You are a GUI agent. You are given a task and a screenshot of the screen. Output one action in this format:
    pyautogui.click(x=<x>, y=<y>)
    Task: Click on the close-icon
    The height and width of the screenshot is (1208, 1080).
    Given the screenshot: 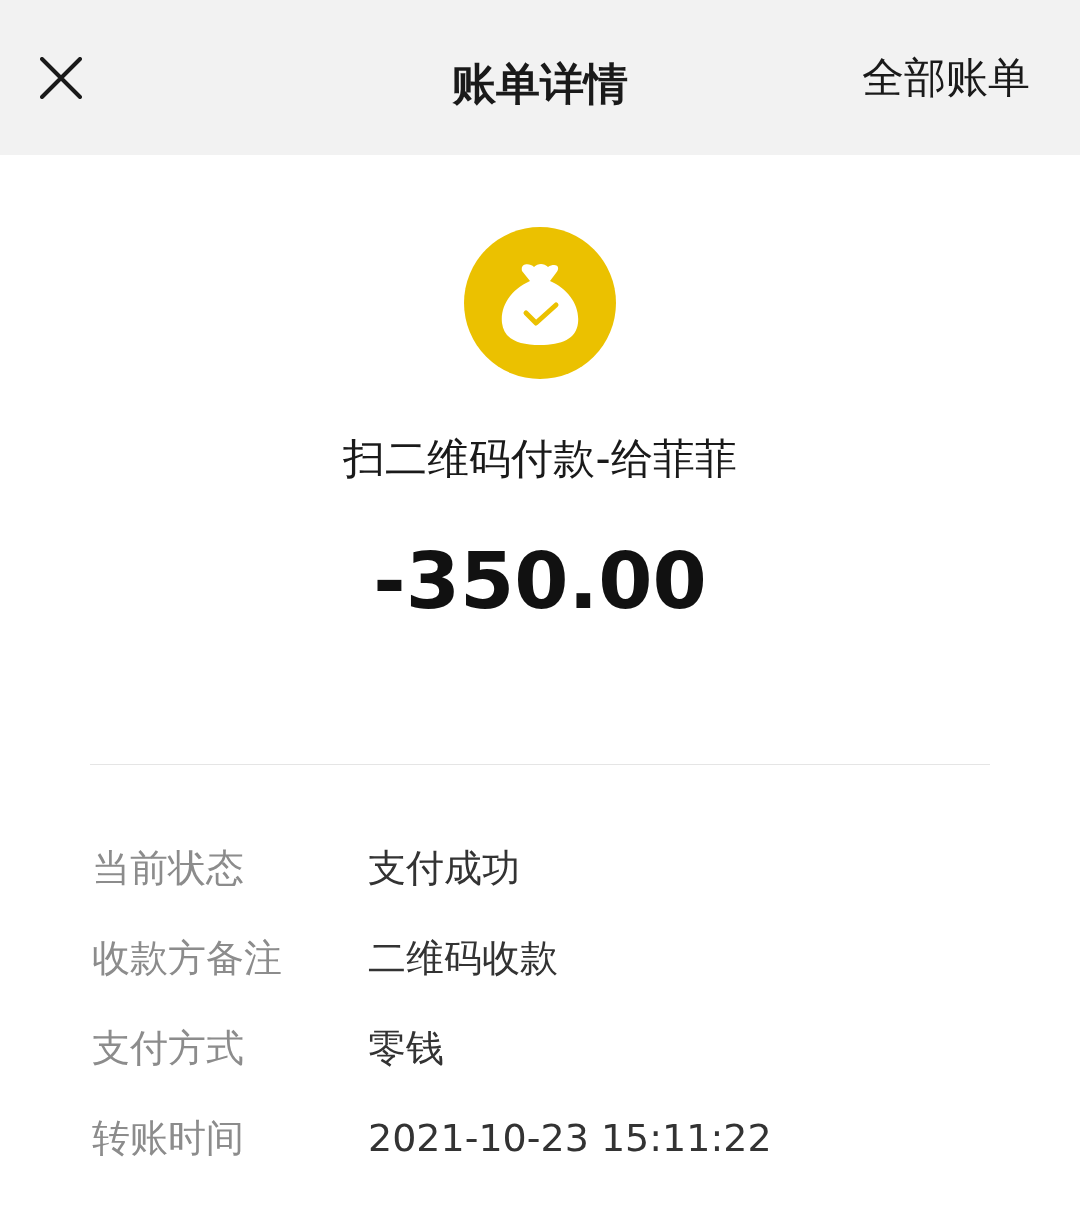 What is the action you would take?
    pyautogui.click(x=61, y=77)
    